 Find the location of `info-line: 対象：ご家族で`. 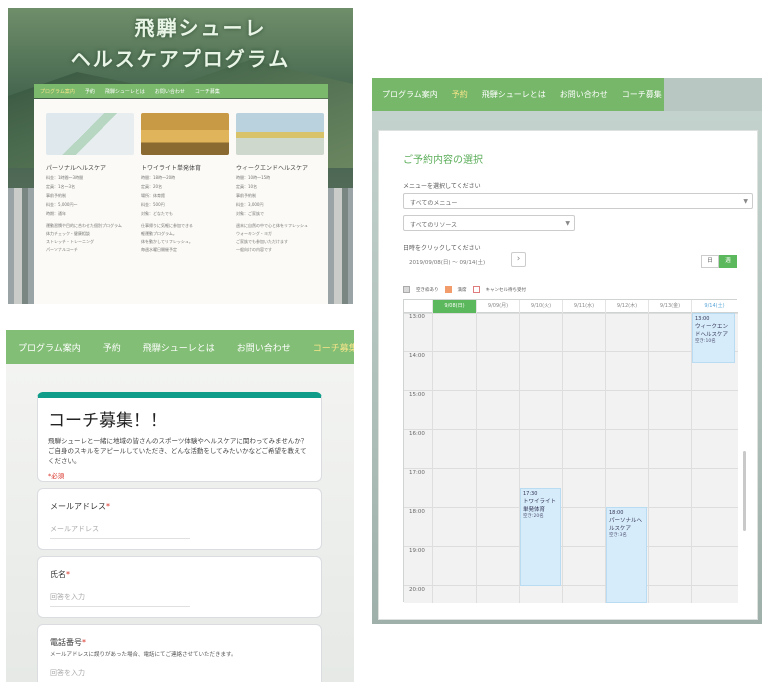

info-line: 対象：ご家族で is located at coordinates (250, 213).